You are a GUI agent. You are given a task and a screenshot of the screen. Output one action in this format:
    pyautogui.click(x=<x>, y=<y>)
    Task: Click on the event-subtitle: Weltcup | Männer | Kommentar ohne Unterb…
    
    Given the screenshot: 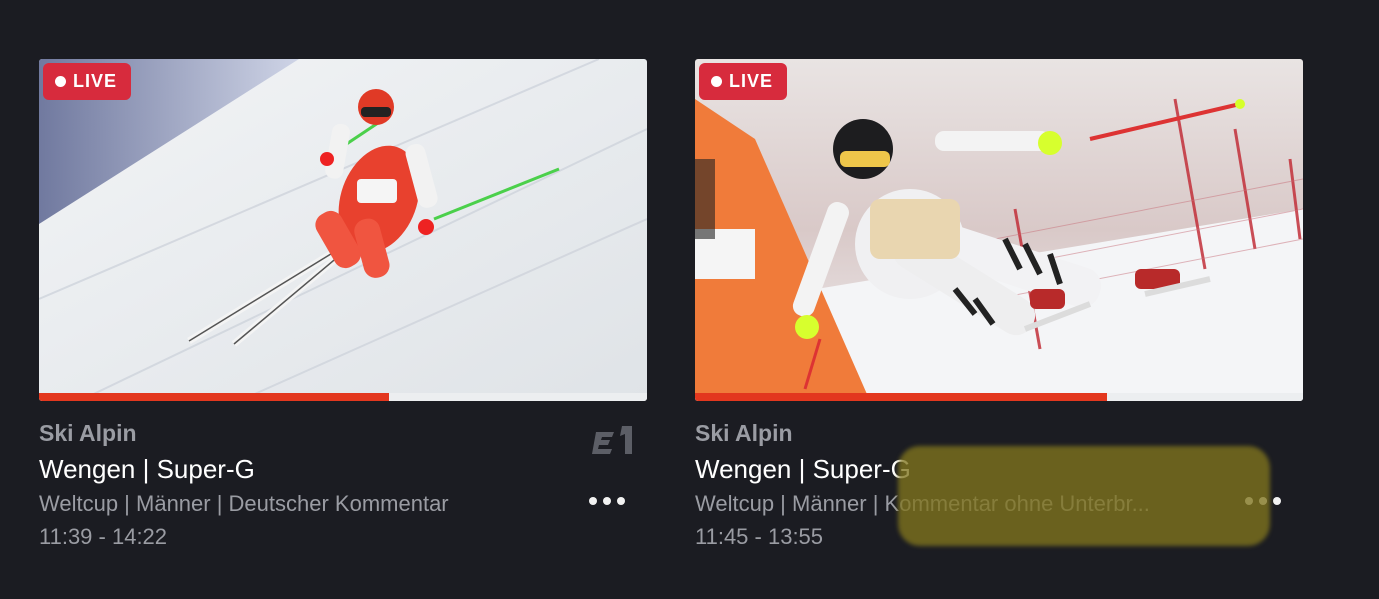 What is the action you would take?
    pyautogui.click(x=922, y=503)
    